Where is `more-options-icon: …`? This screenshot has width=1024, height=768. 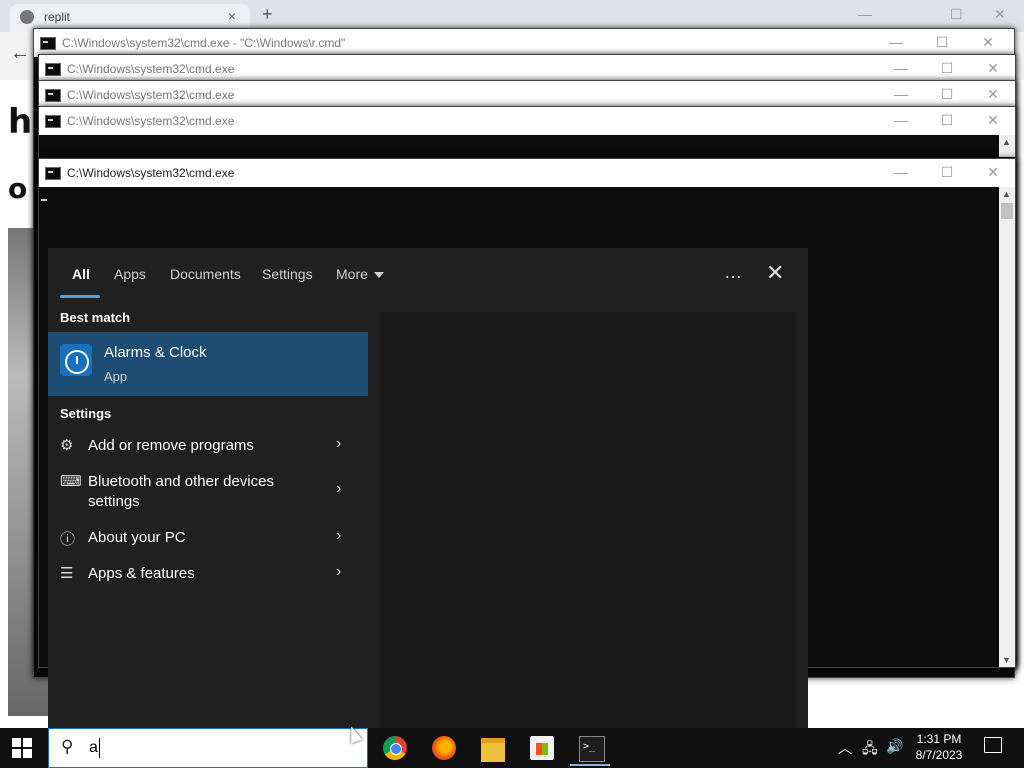
more-options-icon: … is located at coordinates (733, 272).